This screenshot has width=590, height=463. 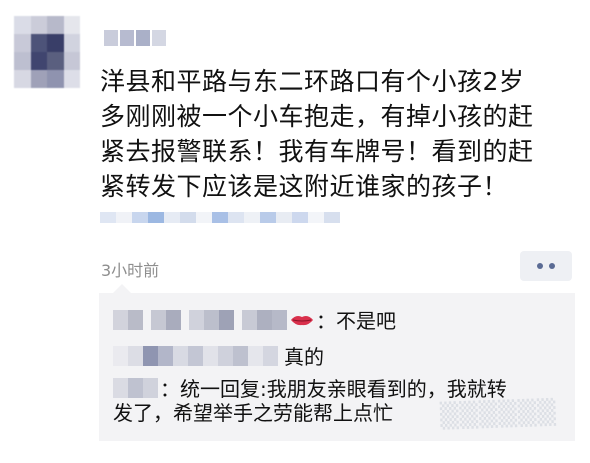 What do you see at coordinates (130, 270) in the screenshot?
I see `timestamp: 3小时前` at bounding box center [130, 270].